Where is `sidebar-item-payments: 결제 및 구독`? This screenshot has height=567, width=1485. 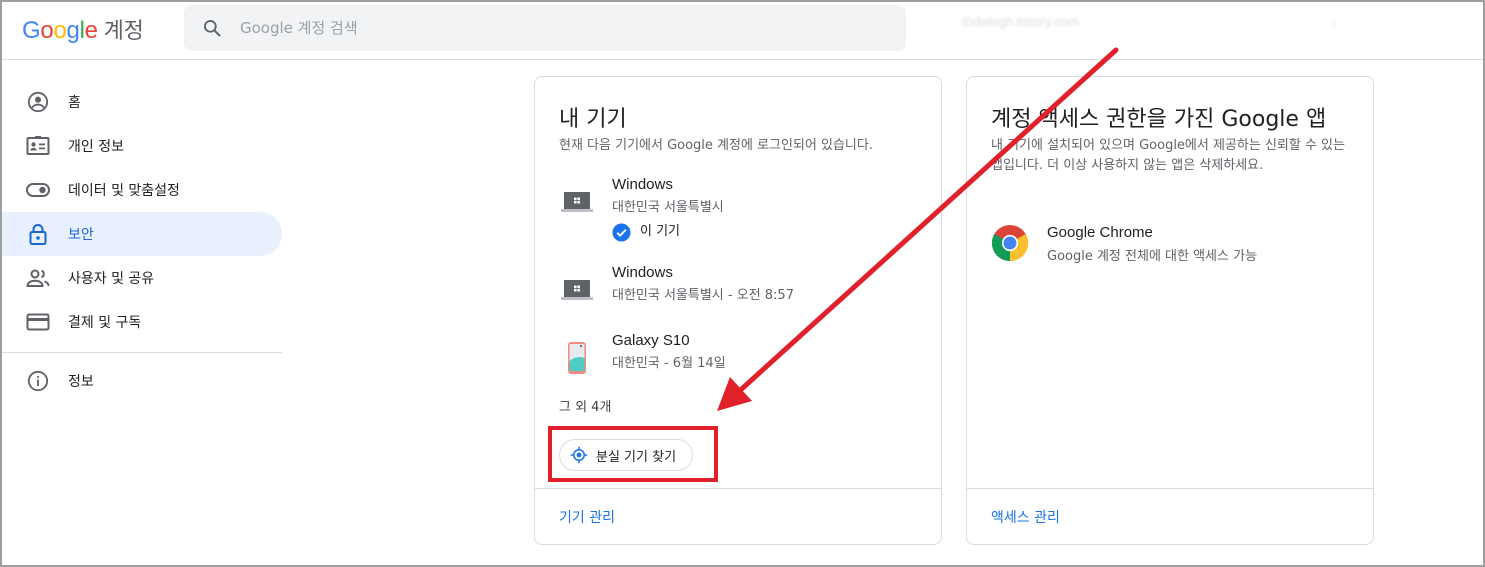 sidebar-item-payments: 결제 및 구독 is located at coordinates (142, 322).